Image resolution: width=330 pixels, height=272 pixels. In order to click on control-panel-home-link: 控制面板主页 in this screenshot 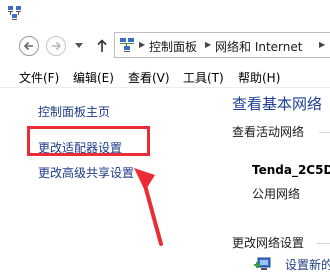, I will do `click(74, 111)`.